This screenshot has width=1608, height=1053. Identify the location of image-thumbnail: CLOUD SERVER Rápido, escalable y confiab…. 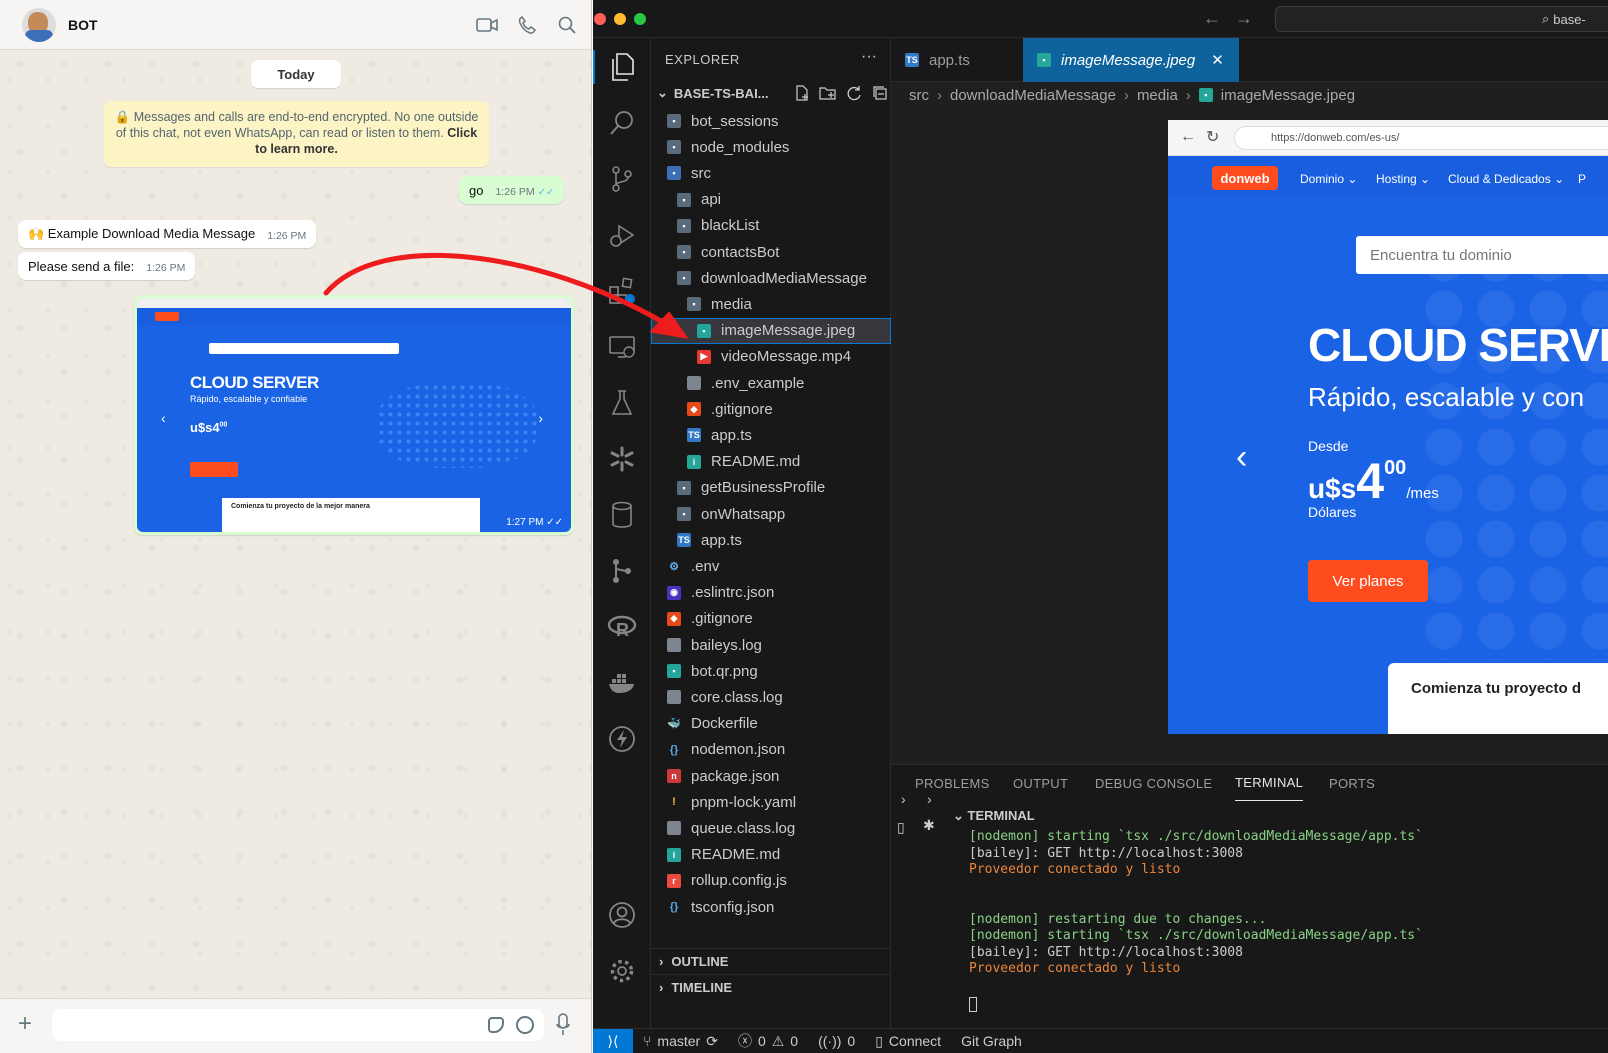
(354, 415).